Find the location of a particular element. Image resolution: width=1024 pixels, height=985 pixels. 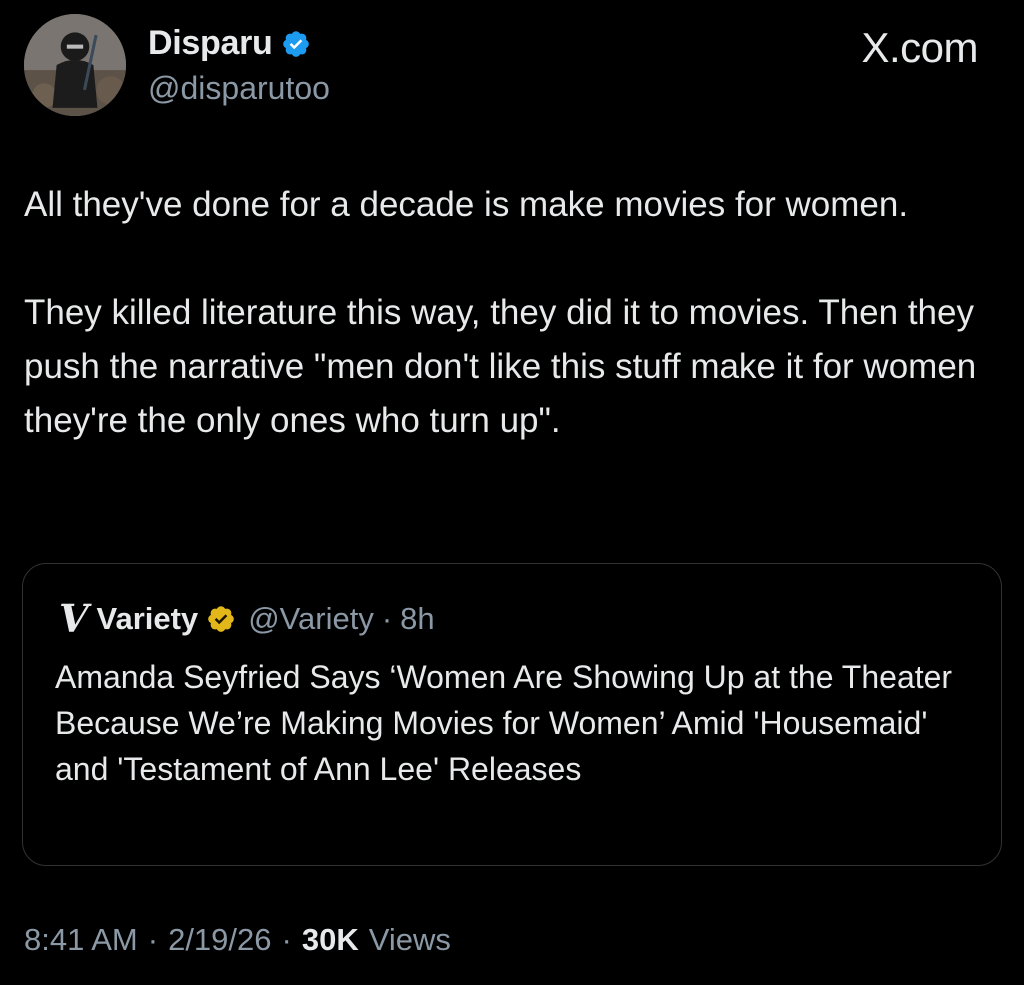

quoted-author-name: Variety is located at coordinates (147, 619).